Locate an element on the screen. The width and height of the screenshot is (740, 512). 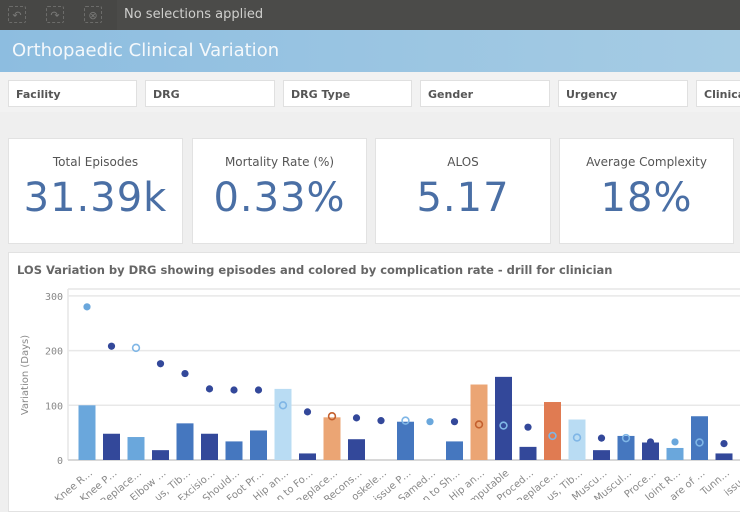
y-axis-title: Variation (Days) is located at coordinates (25, 375).